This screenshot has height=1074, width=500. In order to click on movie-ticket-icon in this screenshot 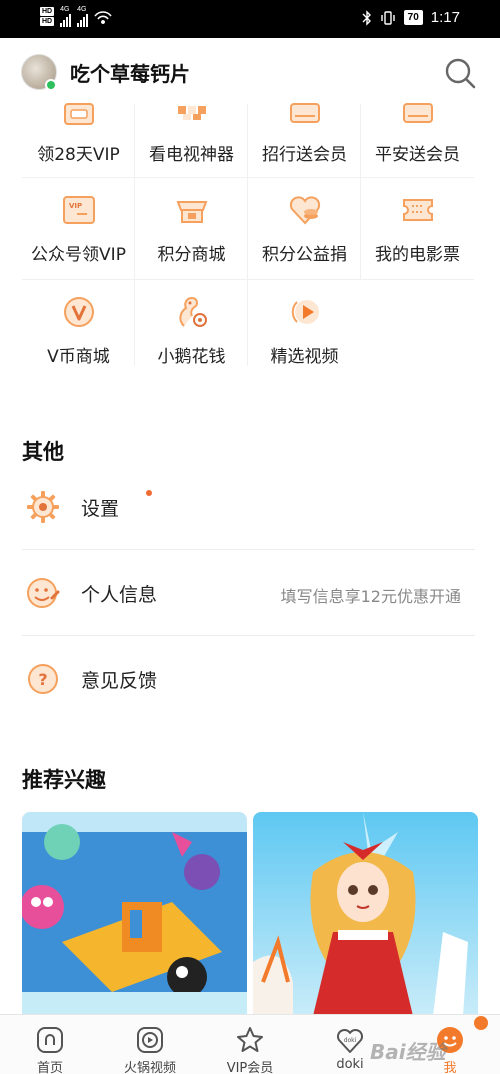, I will do `click(418, 210)`.